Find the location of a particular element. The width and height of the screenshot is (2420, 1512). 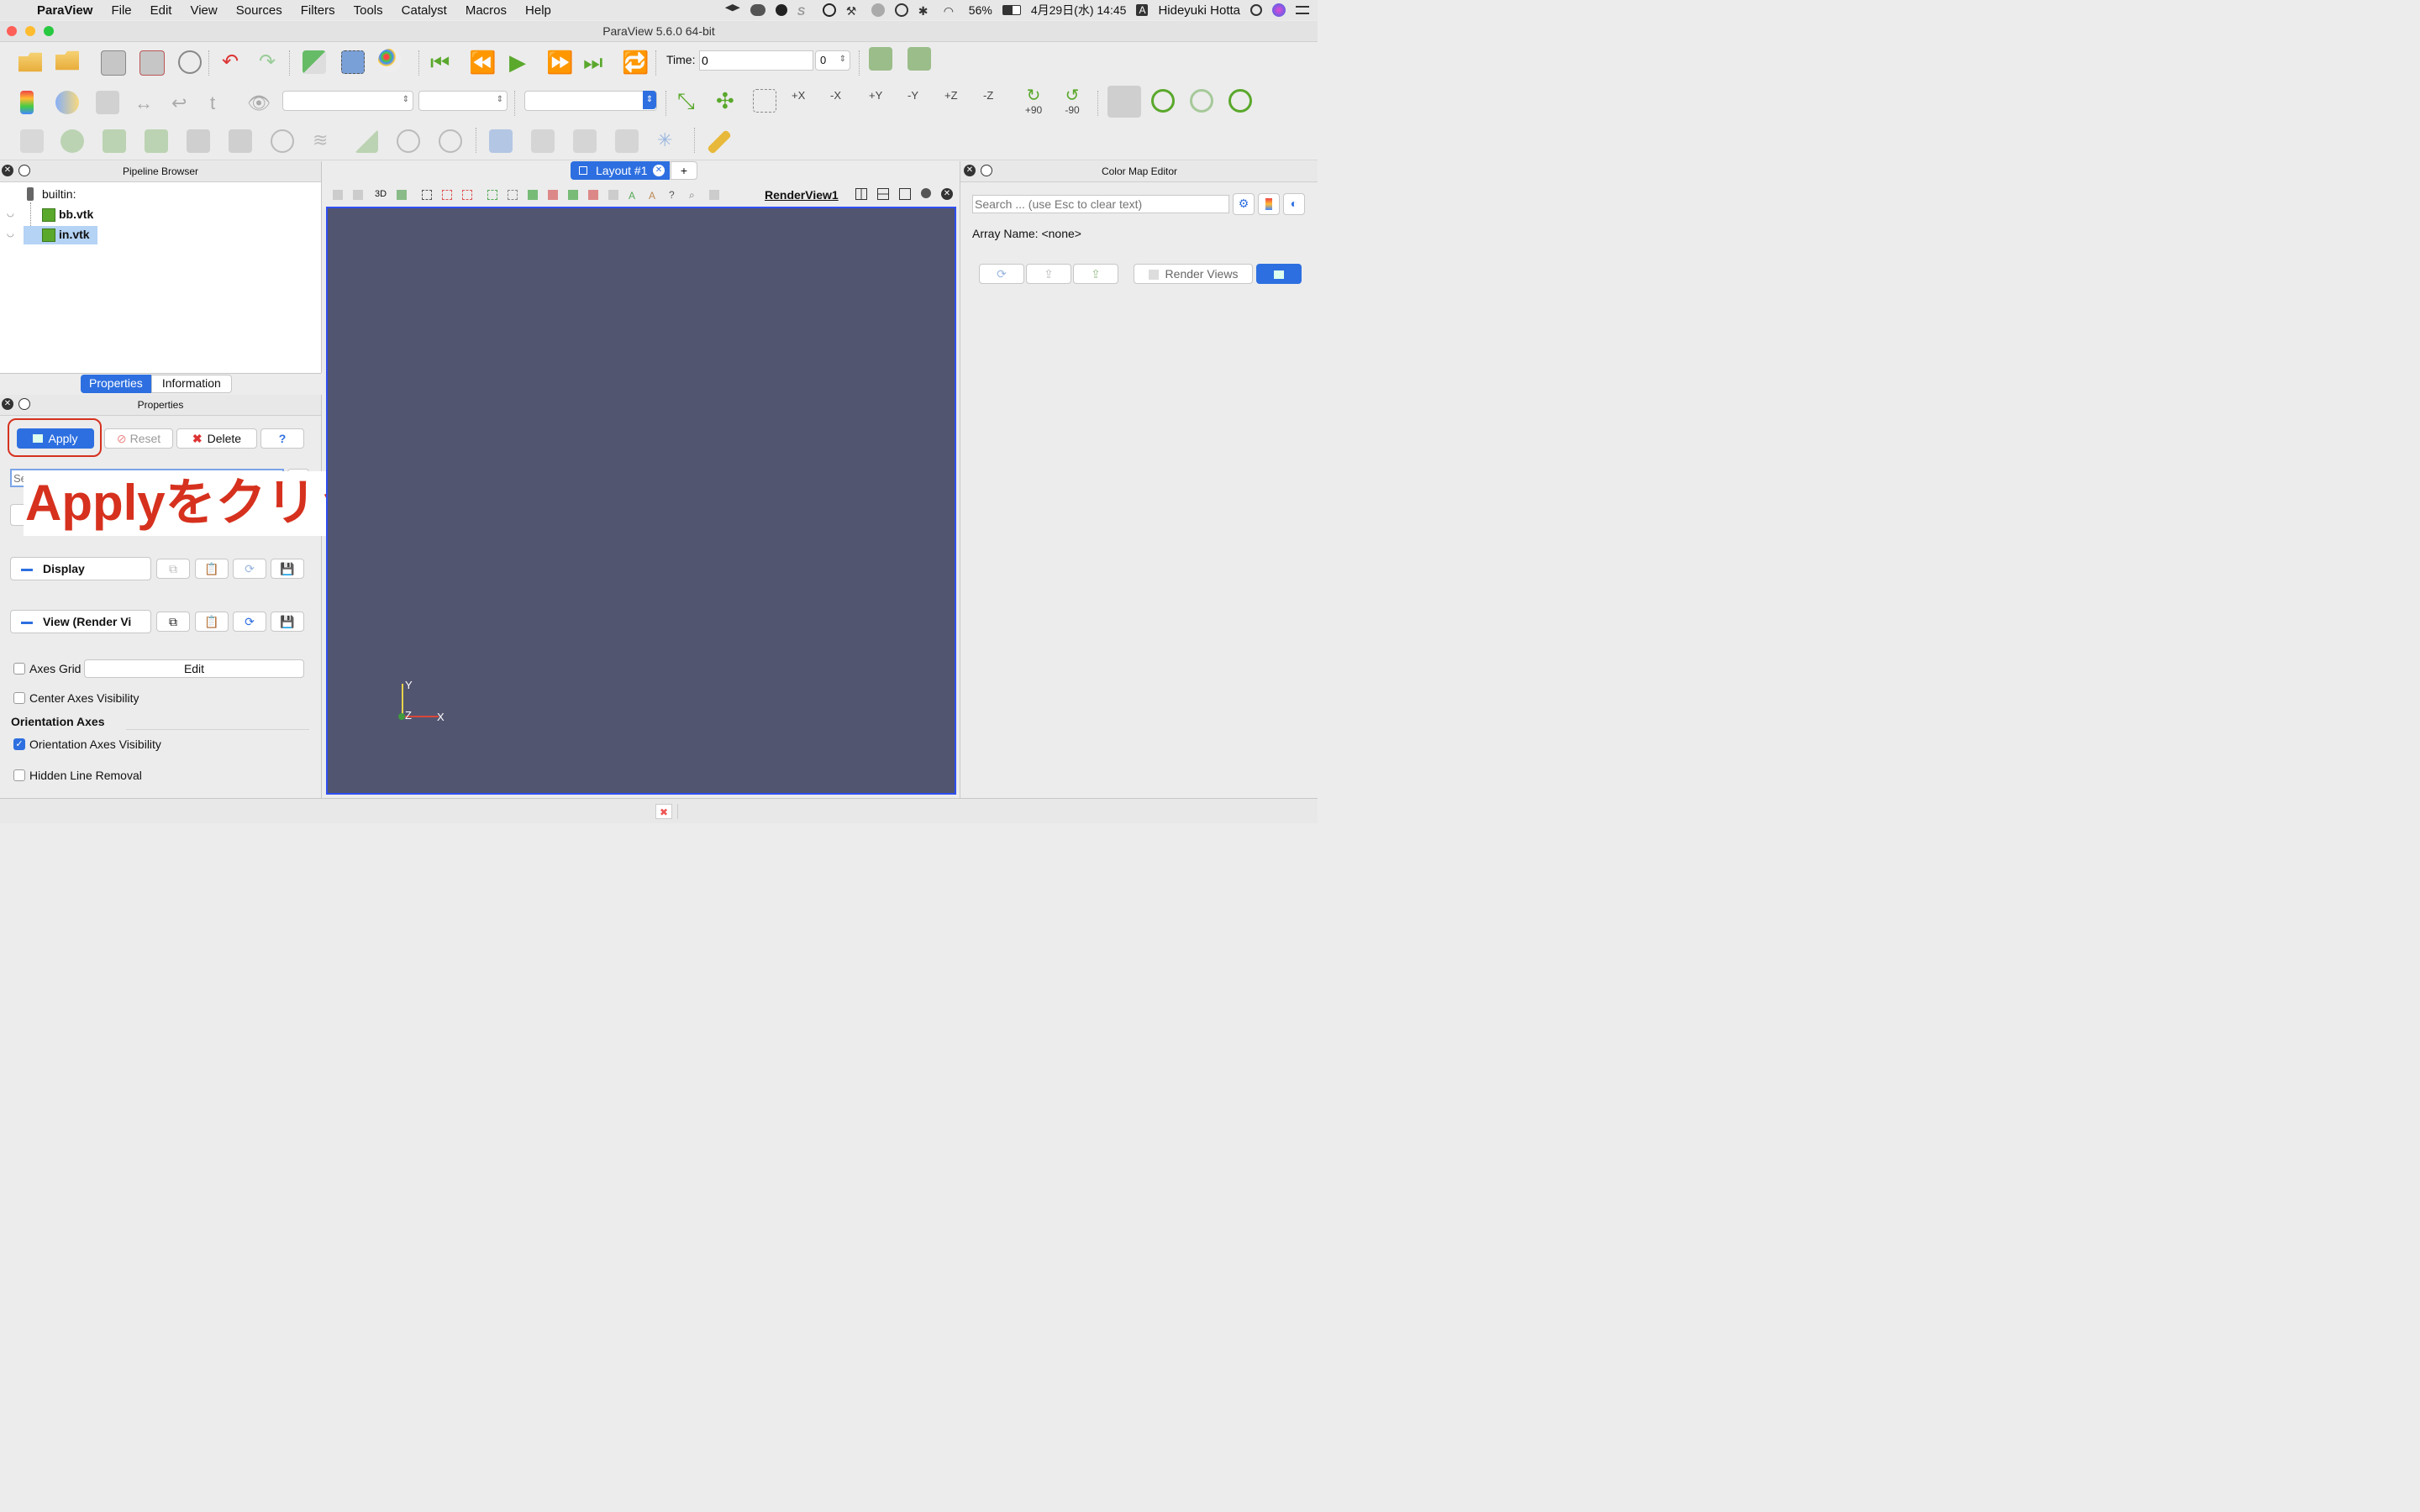

hammer-icon: ⚒ is located at coordinates (854, 11).